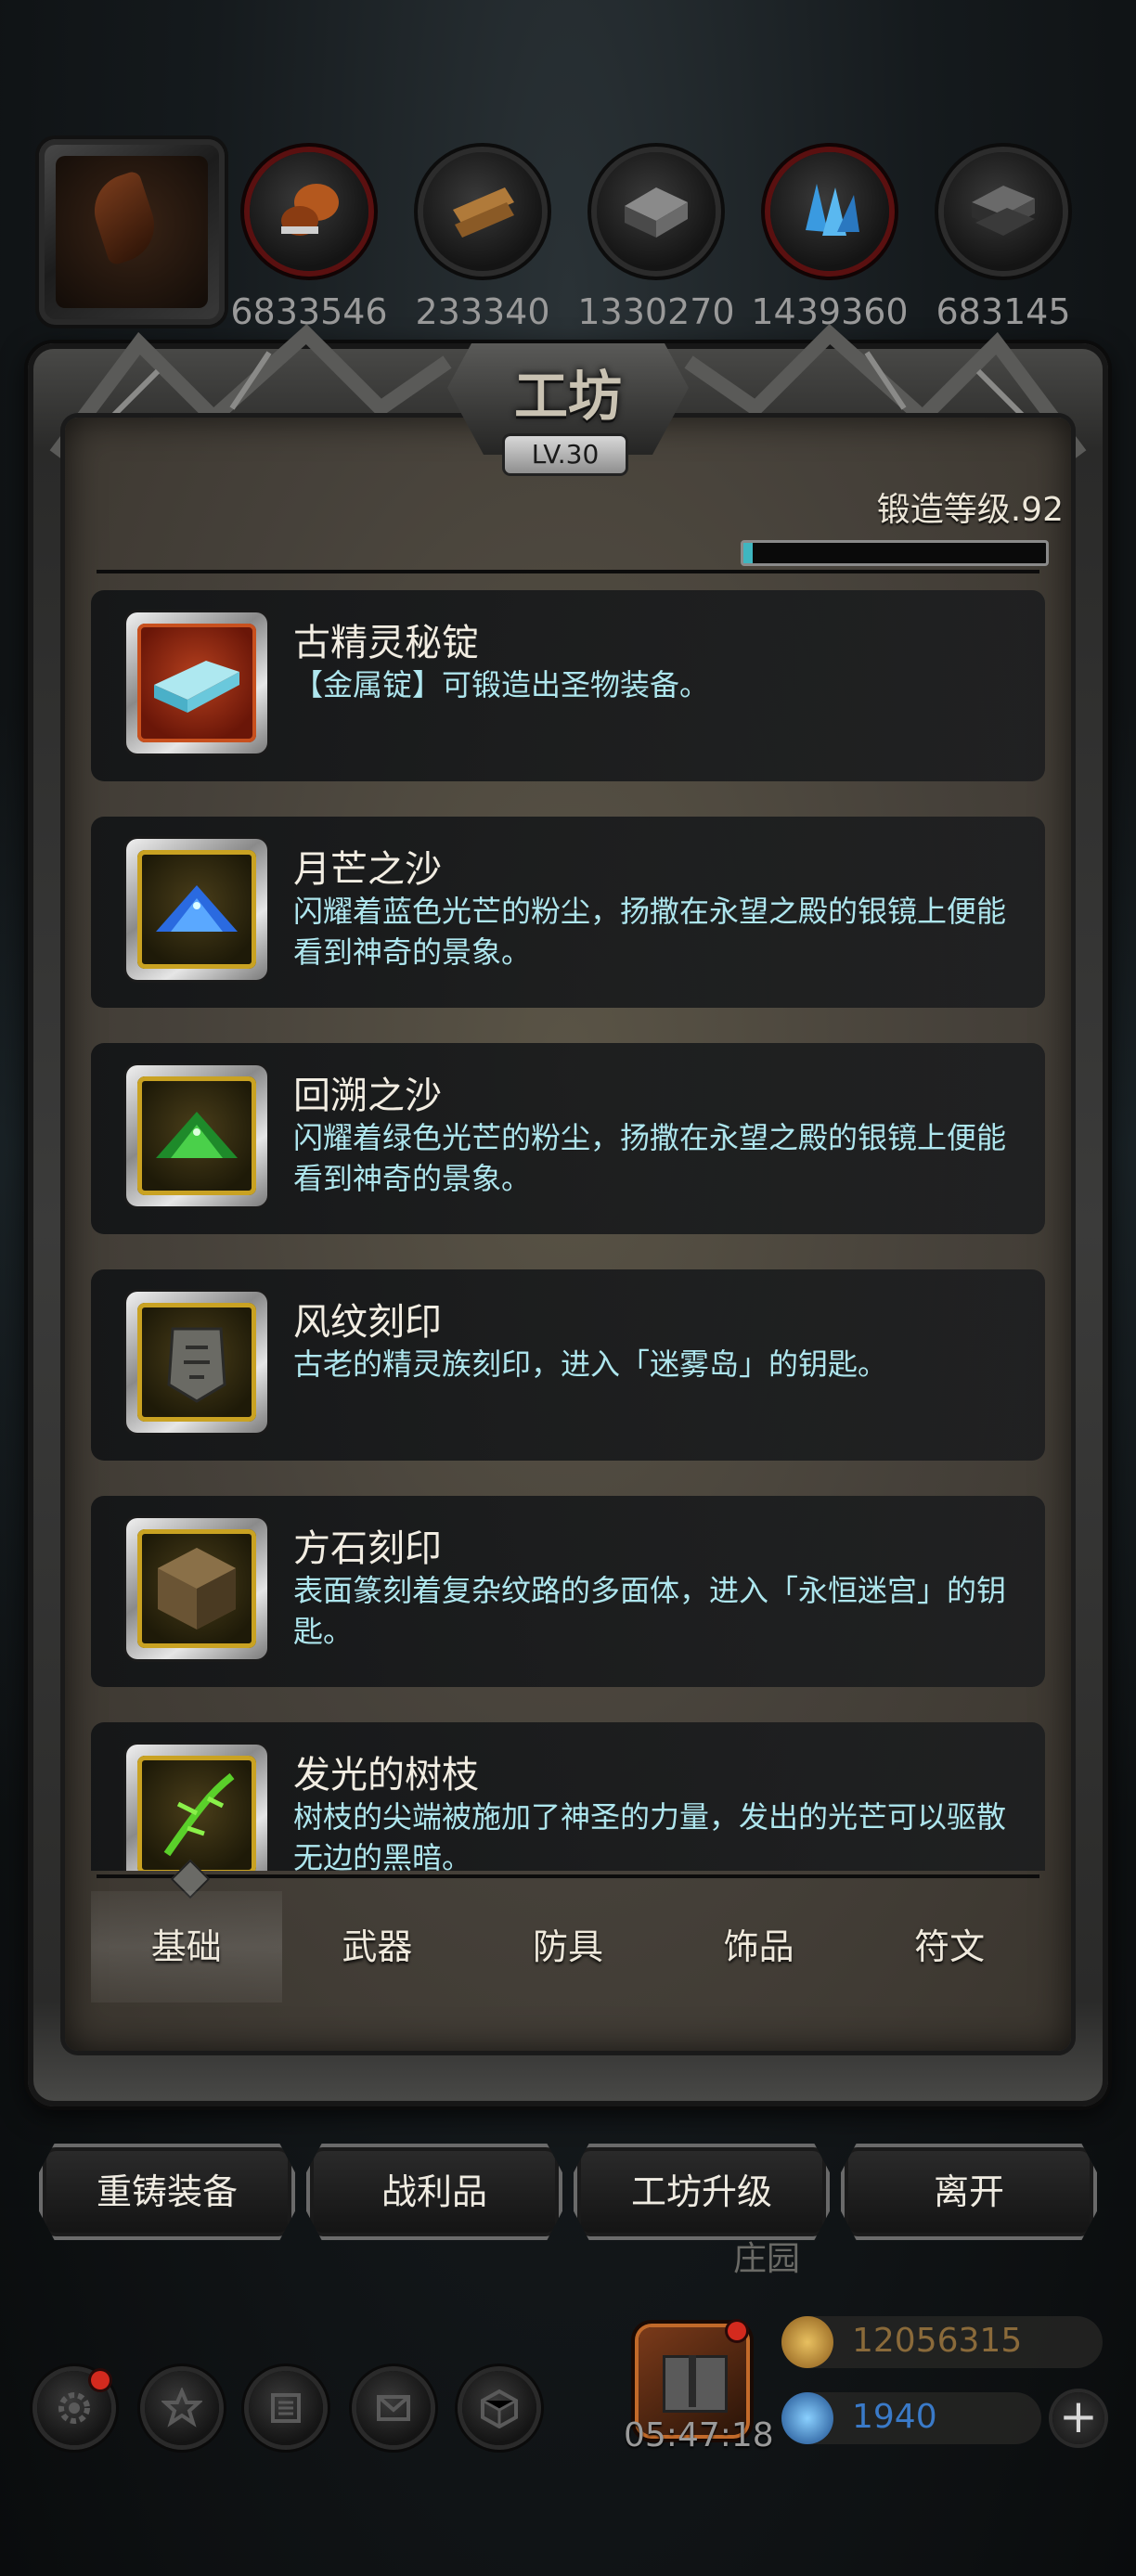 The image size is (1136, 2576). Describe the element at coordinates (650, 932) in the screenshot. I see `item-description: 闪耀着蓝色光芒的粉尘，扬撒在永望之殿的银镜上便能看到神奇的景象。` at that location.